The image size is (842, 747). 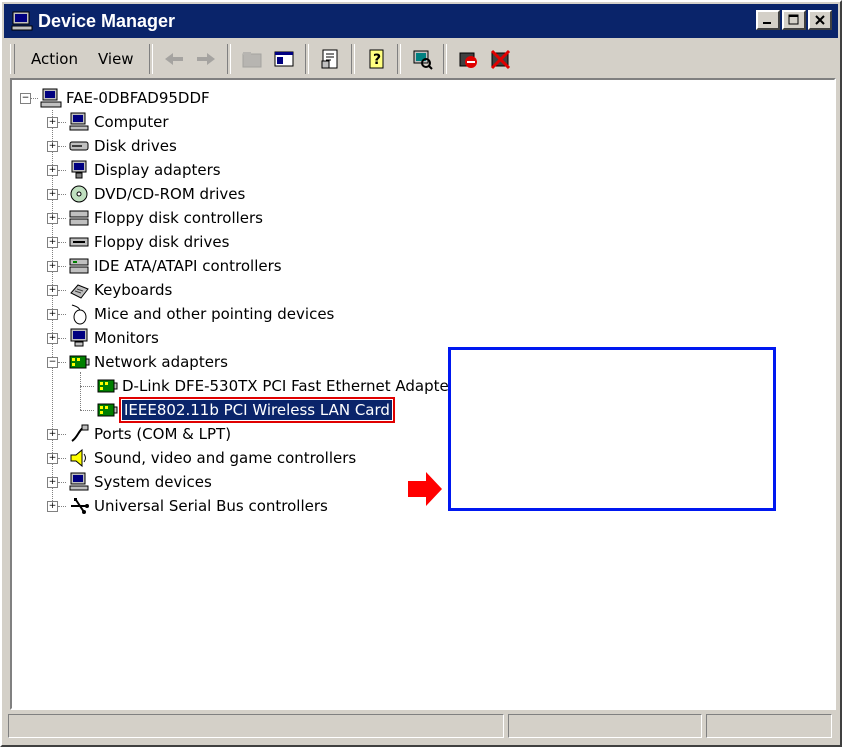 I want to click on status-pane-right, so click(x=769, y=726).